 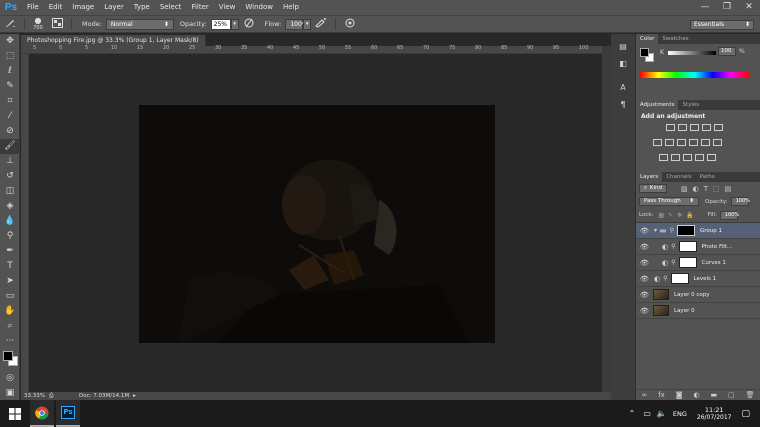 What do you see at coordinates (698, 279) in the screenshot?
I see `layer-row: 👁 ◐ ⚲ Levels 1` at bounding box center [698, 279].